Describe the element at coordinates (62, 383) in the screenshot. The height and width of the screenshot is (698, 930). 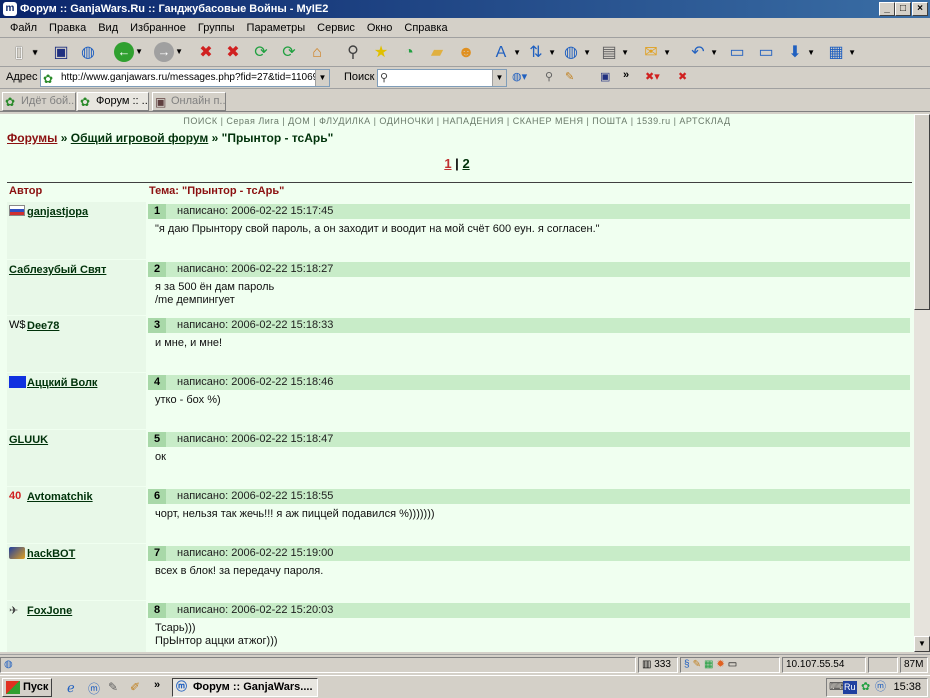
I see `author-link: Аццкий Волк` at that location.